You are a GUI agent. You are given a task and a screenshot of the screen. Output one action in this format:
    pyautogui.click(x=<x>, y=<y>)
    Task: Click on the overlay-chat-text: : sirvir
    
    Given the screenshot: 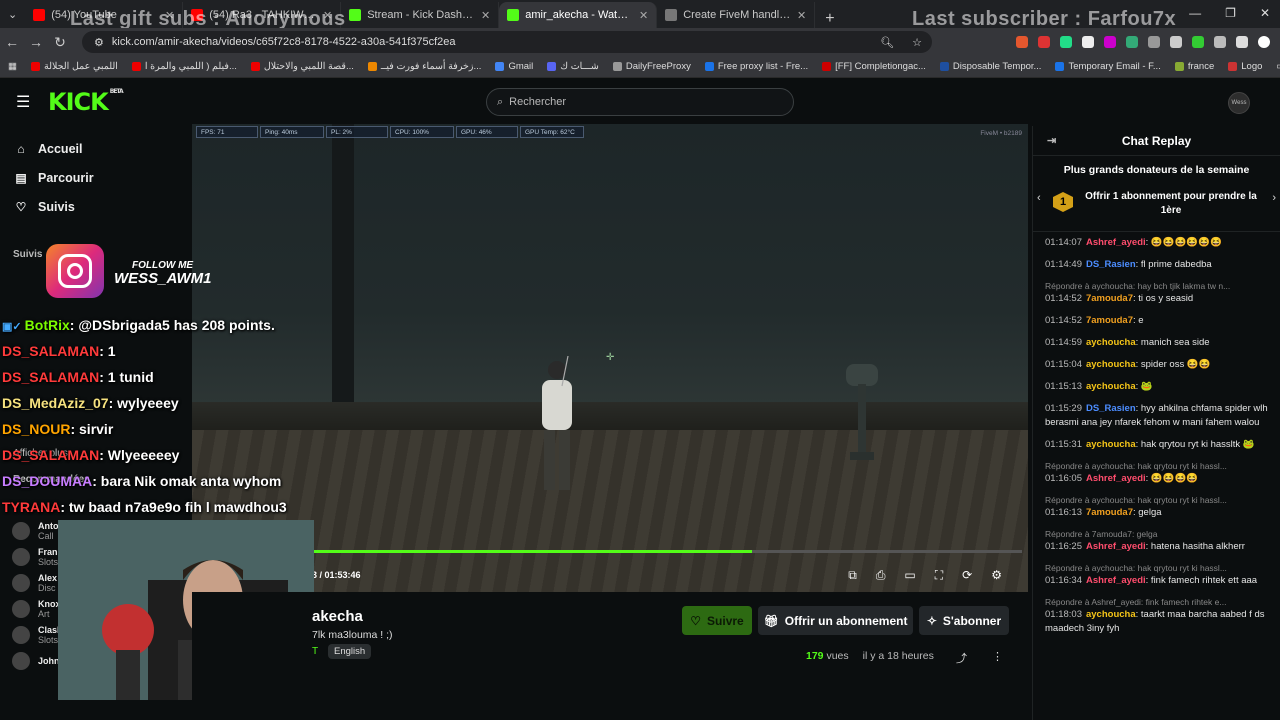 What is the action you would take?
    pyautogui.click(x=92, y=429)
    